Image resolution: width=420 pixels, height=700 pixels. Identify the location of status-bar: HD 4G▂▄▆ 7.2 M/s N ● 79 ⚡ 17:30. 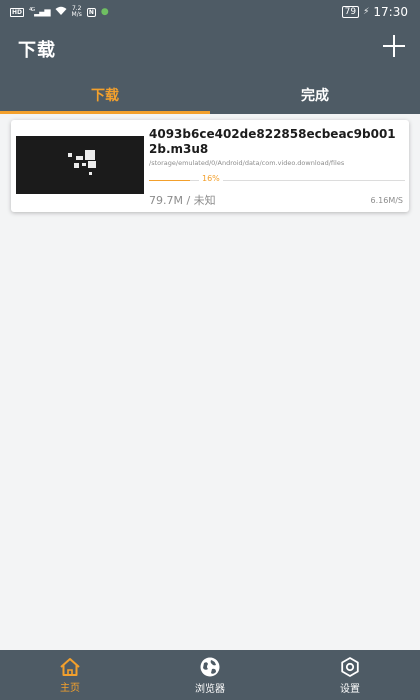
(210, 12).